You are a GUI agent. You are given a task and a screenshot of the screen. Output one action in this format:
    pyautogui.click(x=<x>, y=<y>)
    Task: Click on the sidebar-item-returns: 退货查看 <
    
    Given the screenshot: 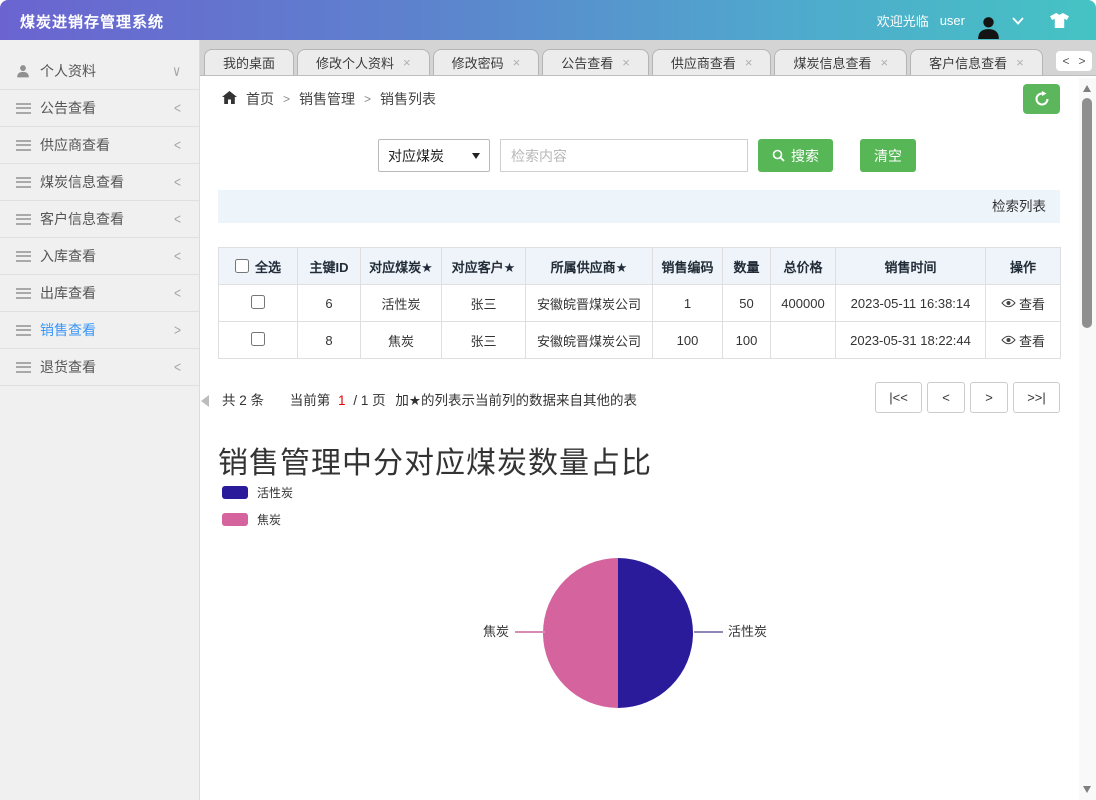 What is the action you would take?
    pyautogui.click(x=99, y=367)
    